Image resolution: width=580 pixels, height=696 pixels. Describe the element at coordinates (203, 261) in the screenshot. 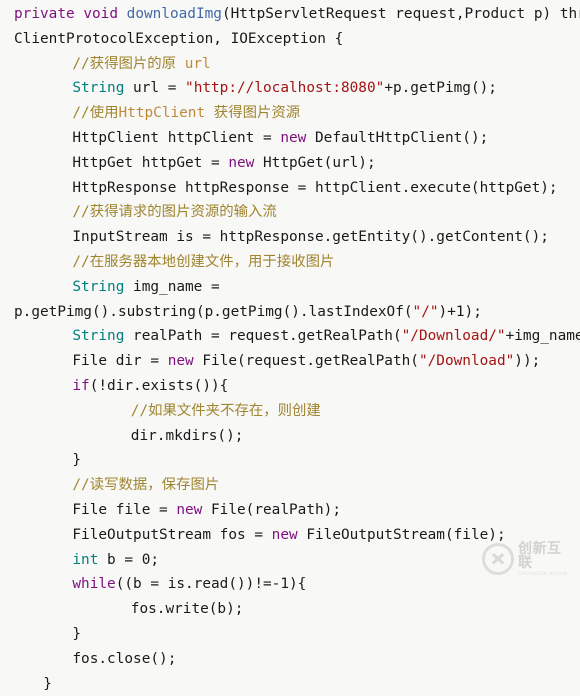

I see `code-token-cmt: //在服务器本地创建文件，用于接收图片` at that location.